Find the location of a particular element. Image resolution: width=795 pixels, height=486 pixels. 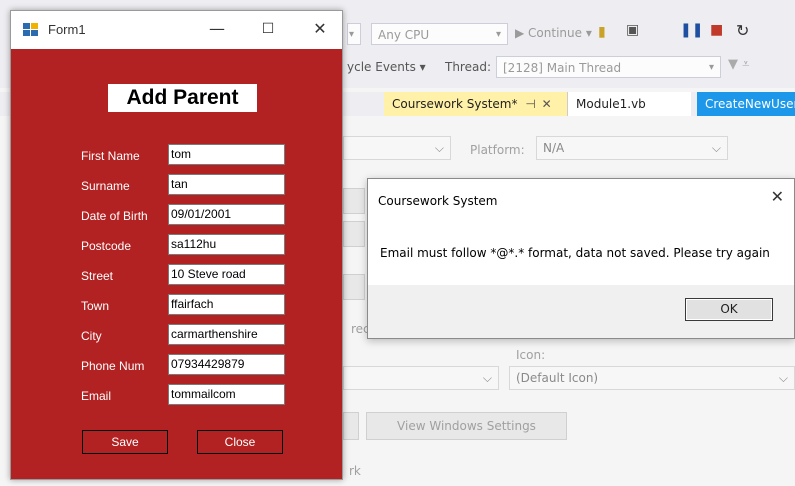

thread-combo-value: [2128] Main Thread is located at coordinates (562, 68).